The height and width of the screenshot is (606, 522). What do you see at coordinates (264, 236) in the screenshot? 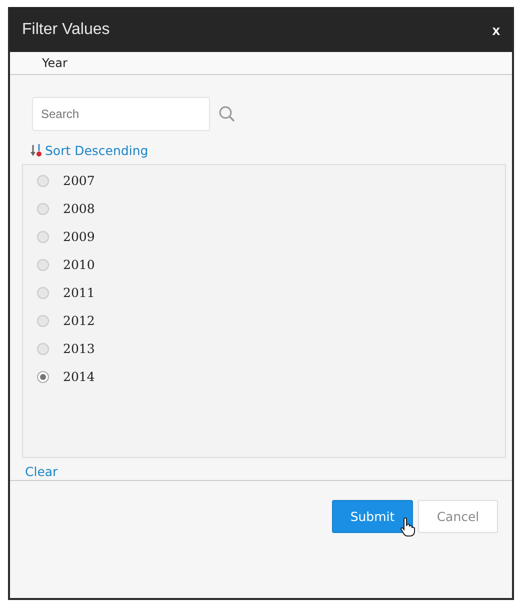
I see `year-option: 2009` at bounding box center [264, 236].